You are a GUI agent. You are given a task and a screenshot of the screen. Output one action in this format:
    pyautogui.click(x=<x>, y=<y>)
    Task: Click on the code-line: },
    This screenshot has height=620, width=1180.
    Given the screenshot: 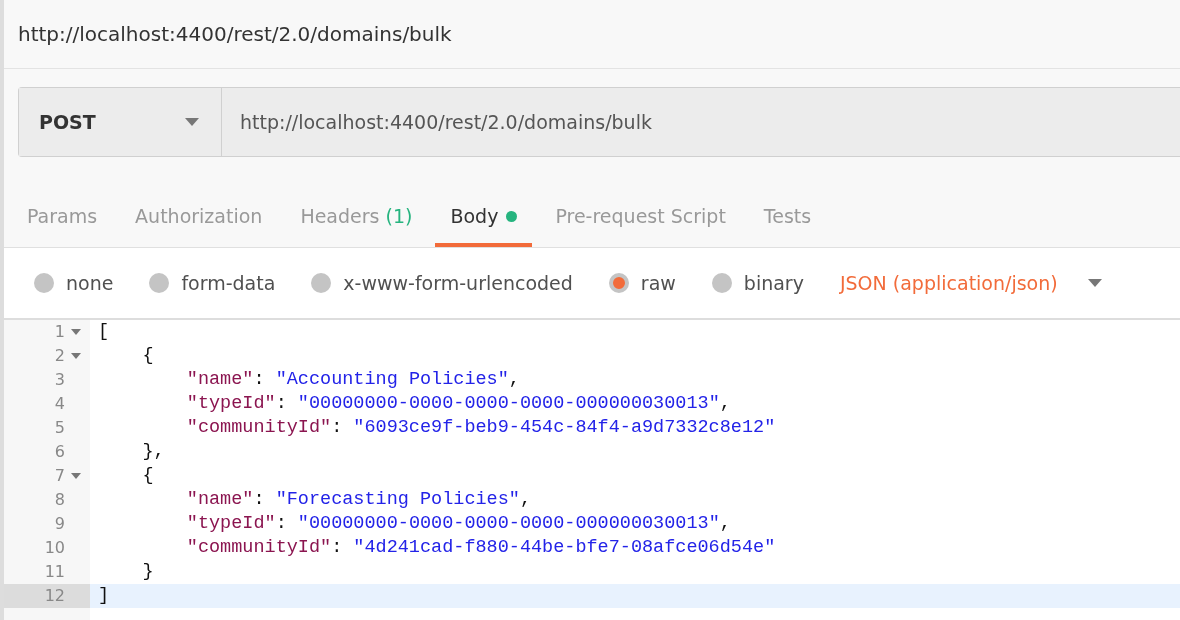 What is the action you would take?
    pyautogui.click(x=153, y=452)
    